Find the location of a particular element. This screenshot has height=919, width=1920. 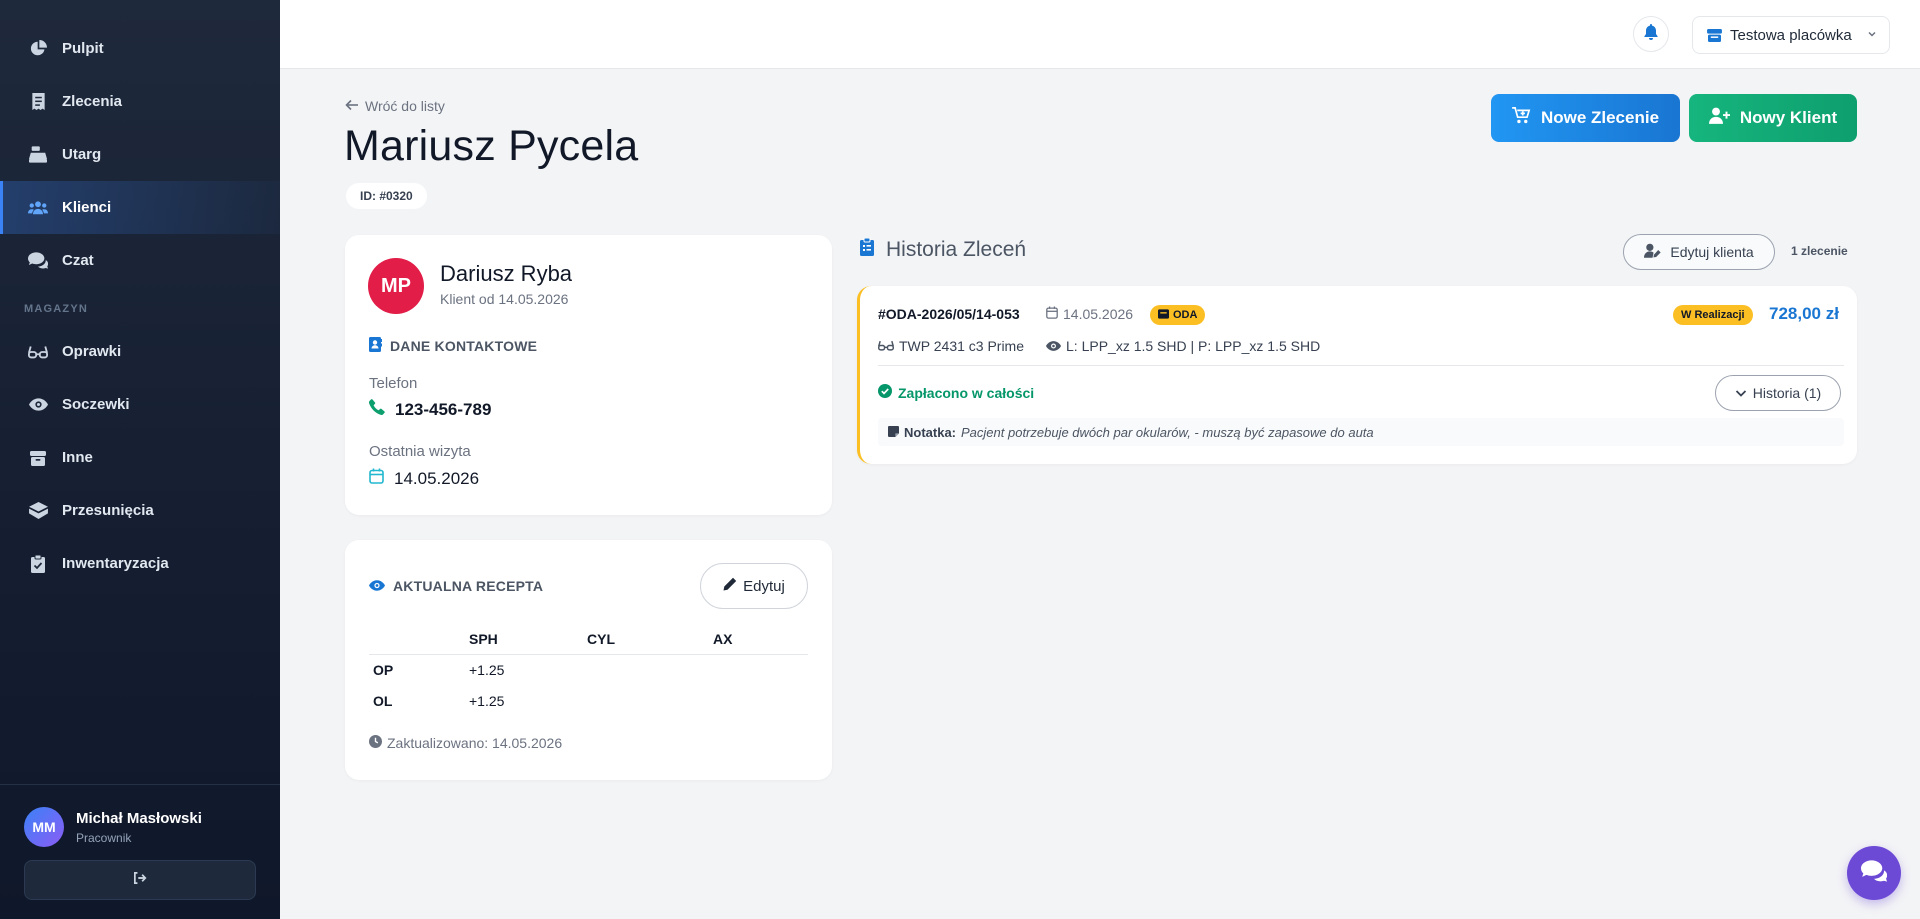

sidebar-item-inwentaryzacja: Inwentaryzacja is located at coordinates (140, 563).